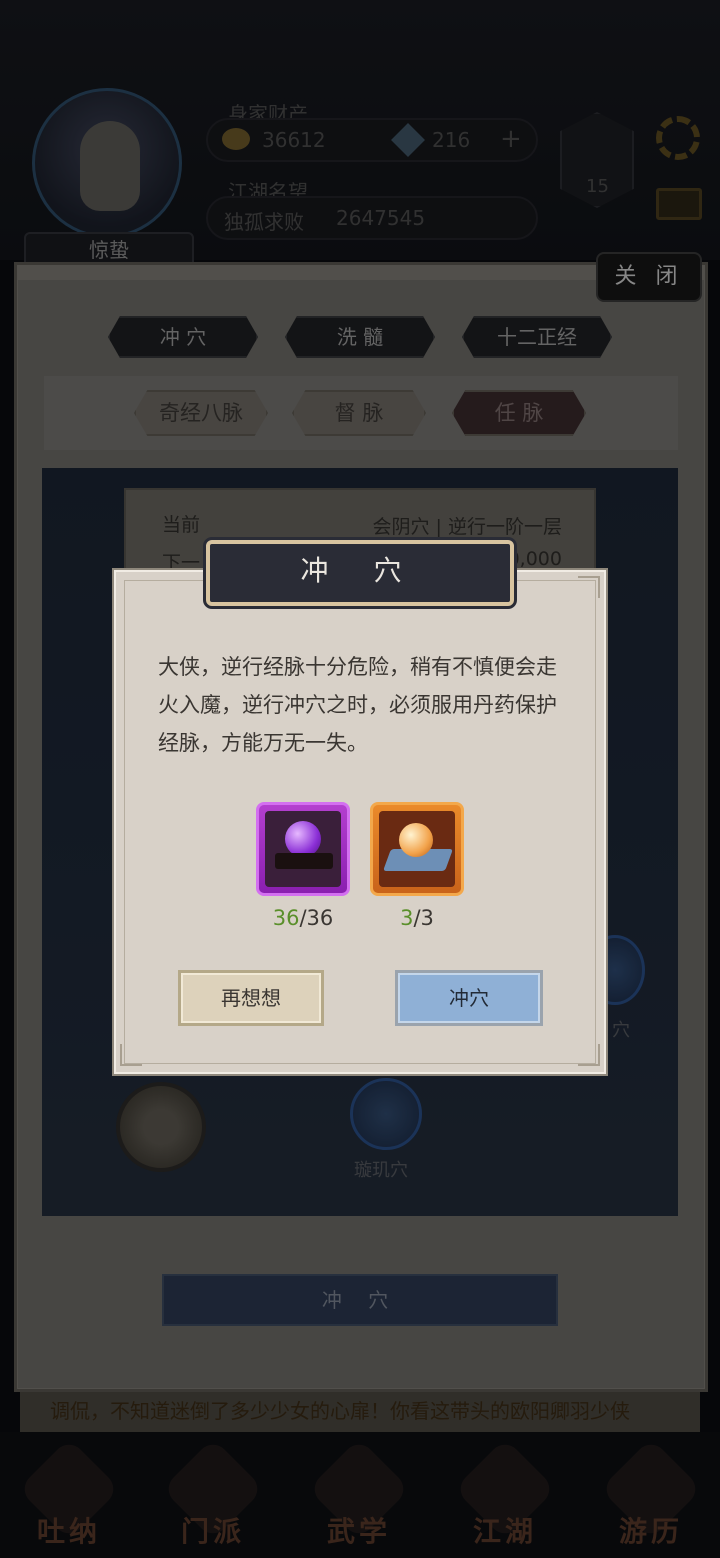 The image size is (720, 1558). I want to click on orange-orb-icon, so click(416, 840).